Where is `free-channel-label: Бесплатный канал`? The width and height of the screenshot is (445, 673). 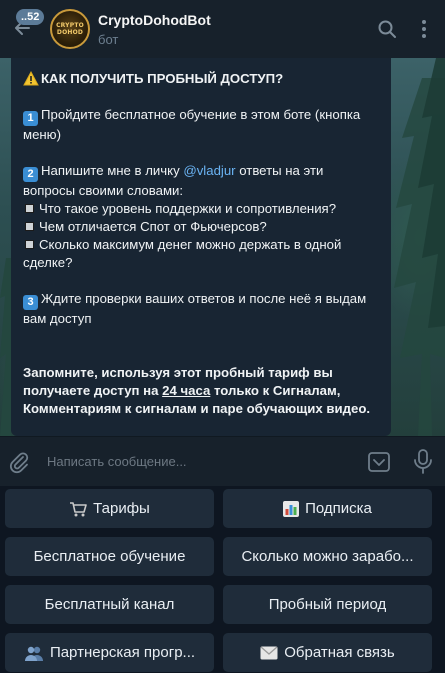 free-channel-label: Бесплатный канал is located at coordinates (109, 604).